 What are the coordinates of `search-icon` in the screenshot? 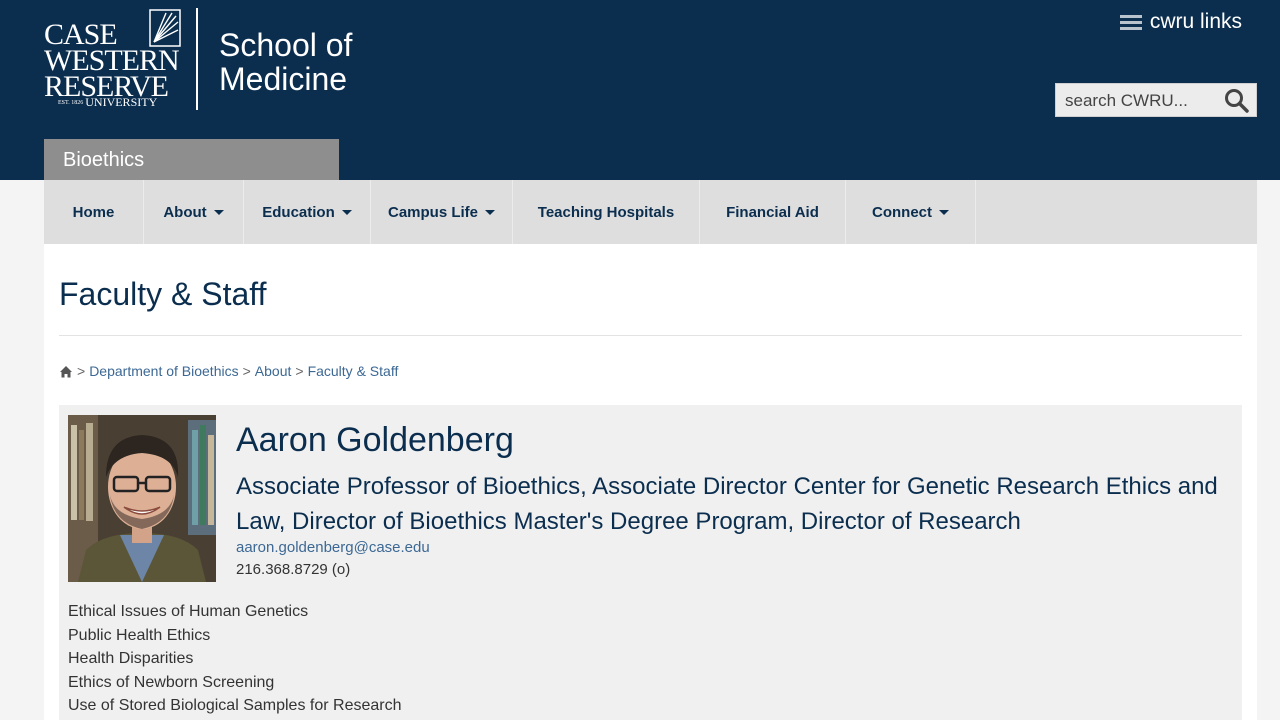 It's located at (1237, 101).